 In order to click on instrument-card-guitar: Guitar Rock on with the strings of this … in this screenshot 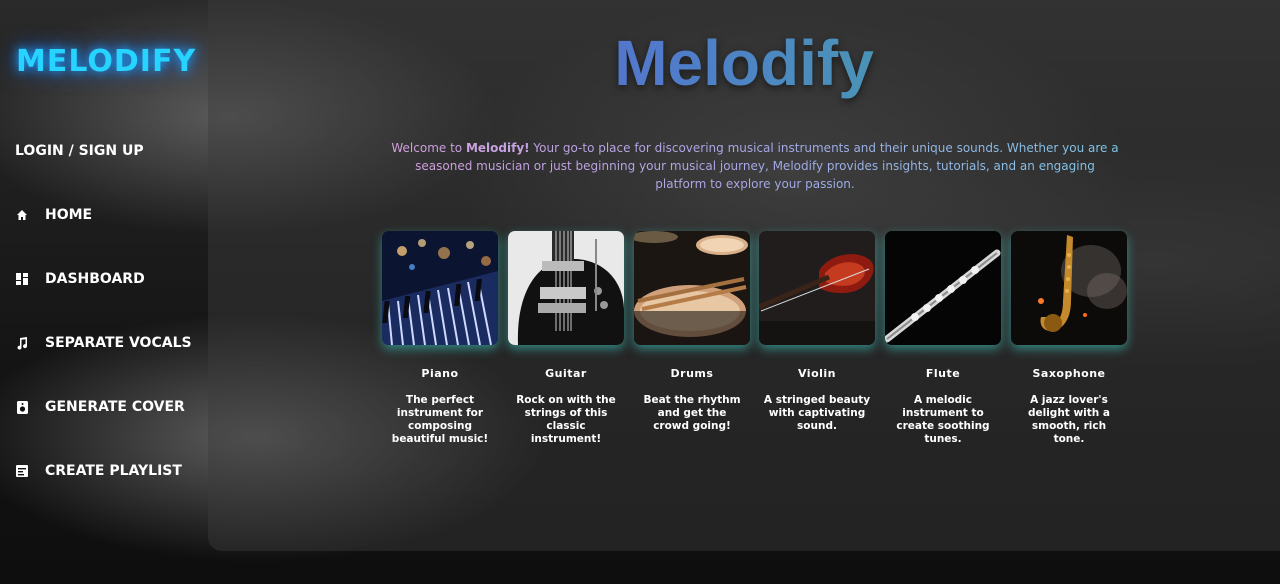, I will do `click(566, 338)`.